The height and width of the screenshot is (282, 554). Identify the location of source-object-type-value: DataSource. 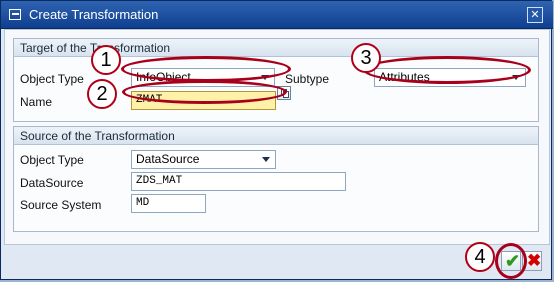
(168, 159).